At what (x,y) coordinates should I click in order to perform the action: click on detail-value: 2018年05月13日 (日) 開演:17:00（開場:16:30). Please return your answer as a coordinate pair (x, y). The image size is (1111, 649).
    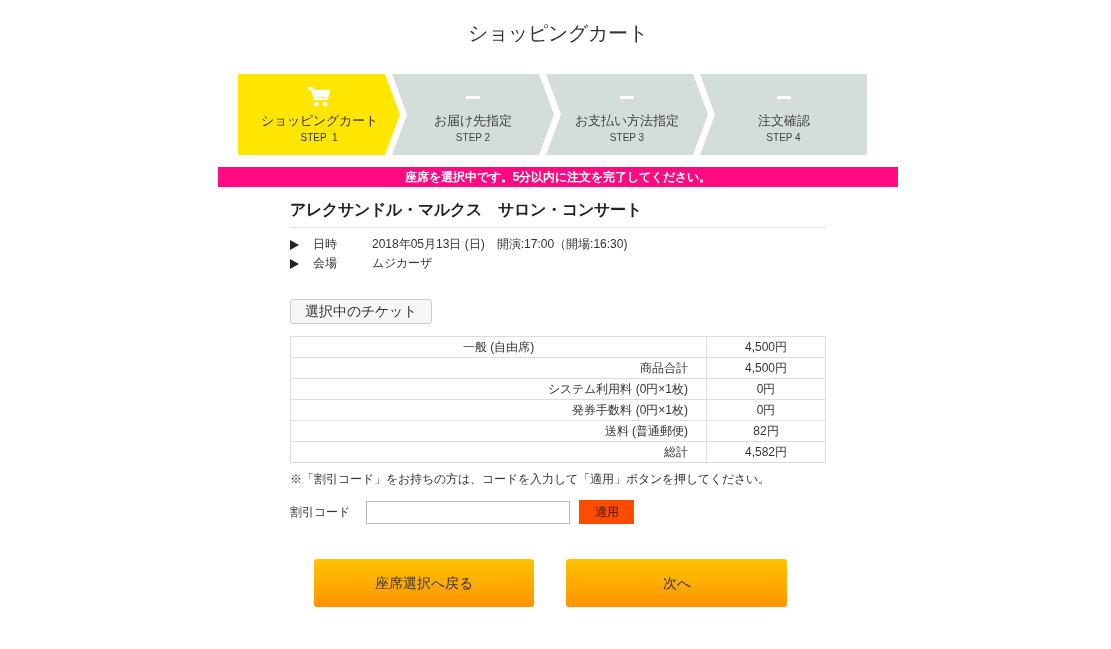
    Looking at the image, I should click on (500, 244).